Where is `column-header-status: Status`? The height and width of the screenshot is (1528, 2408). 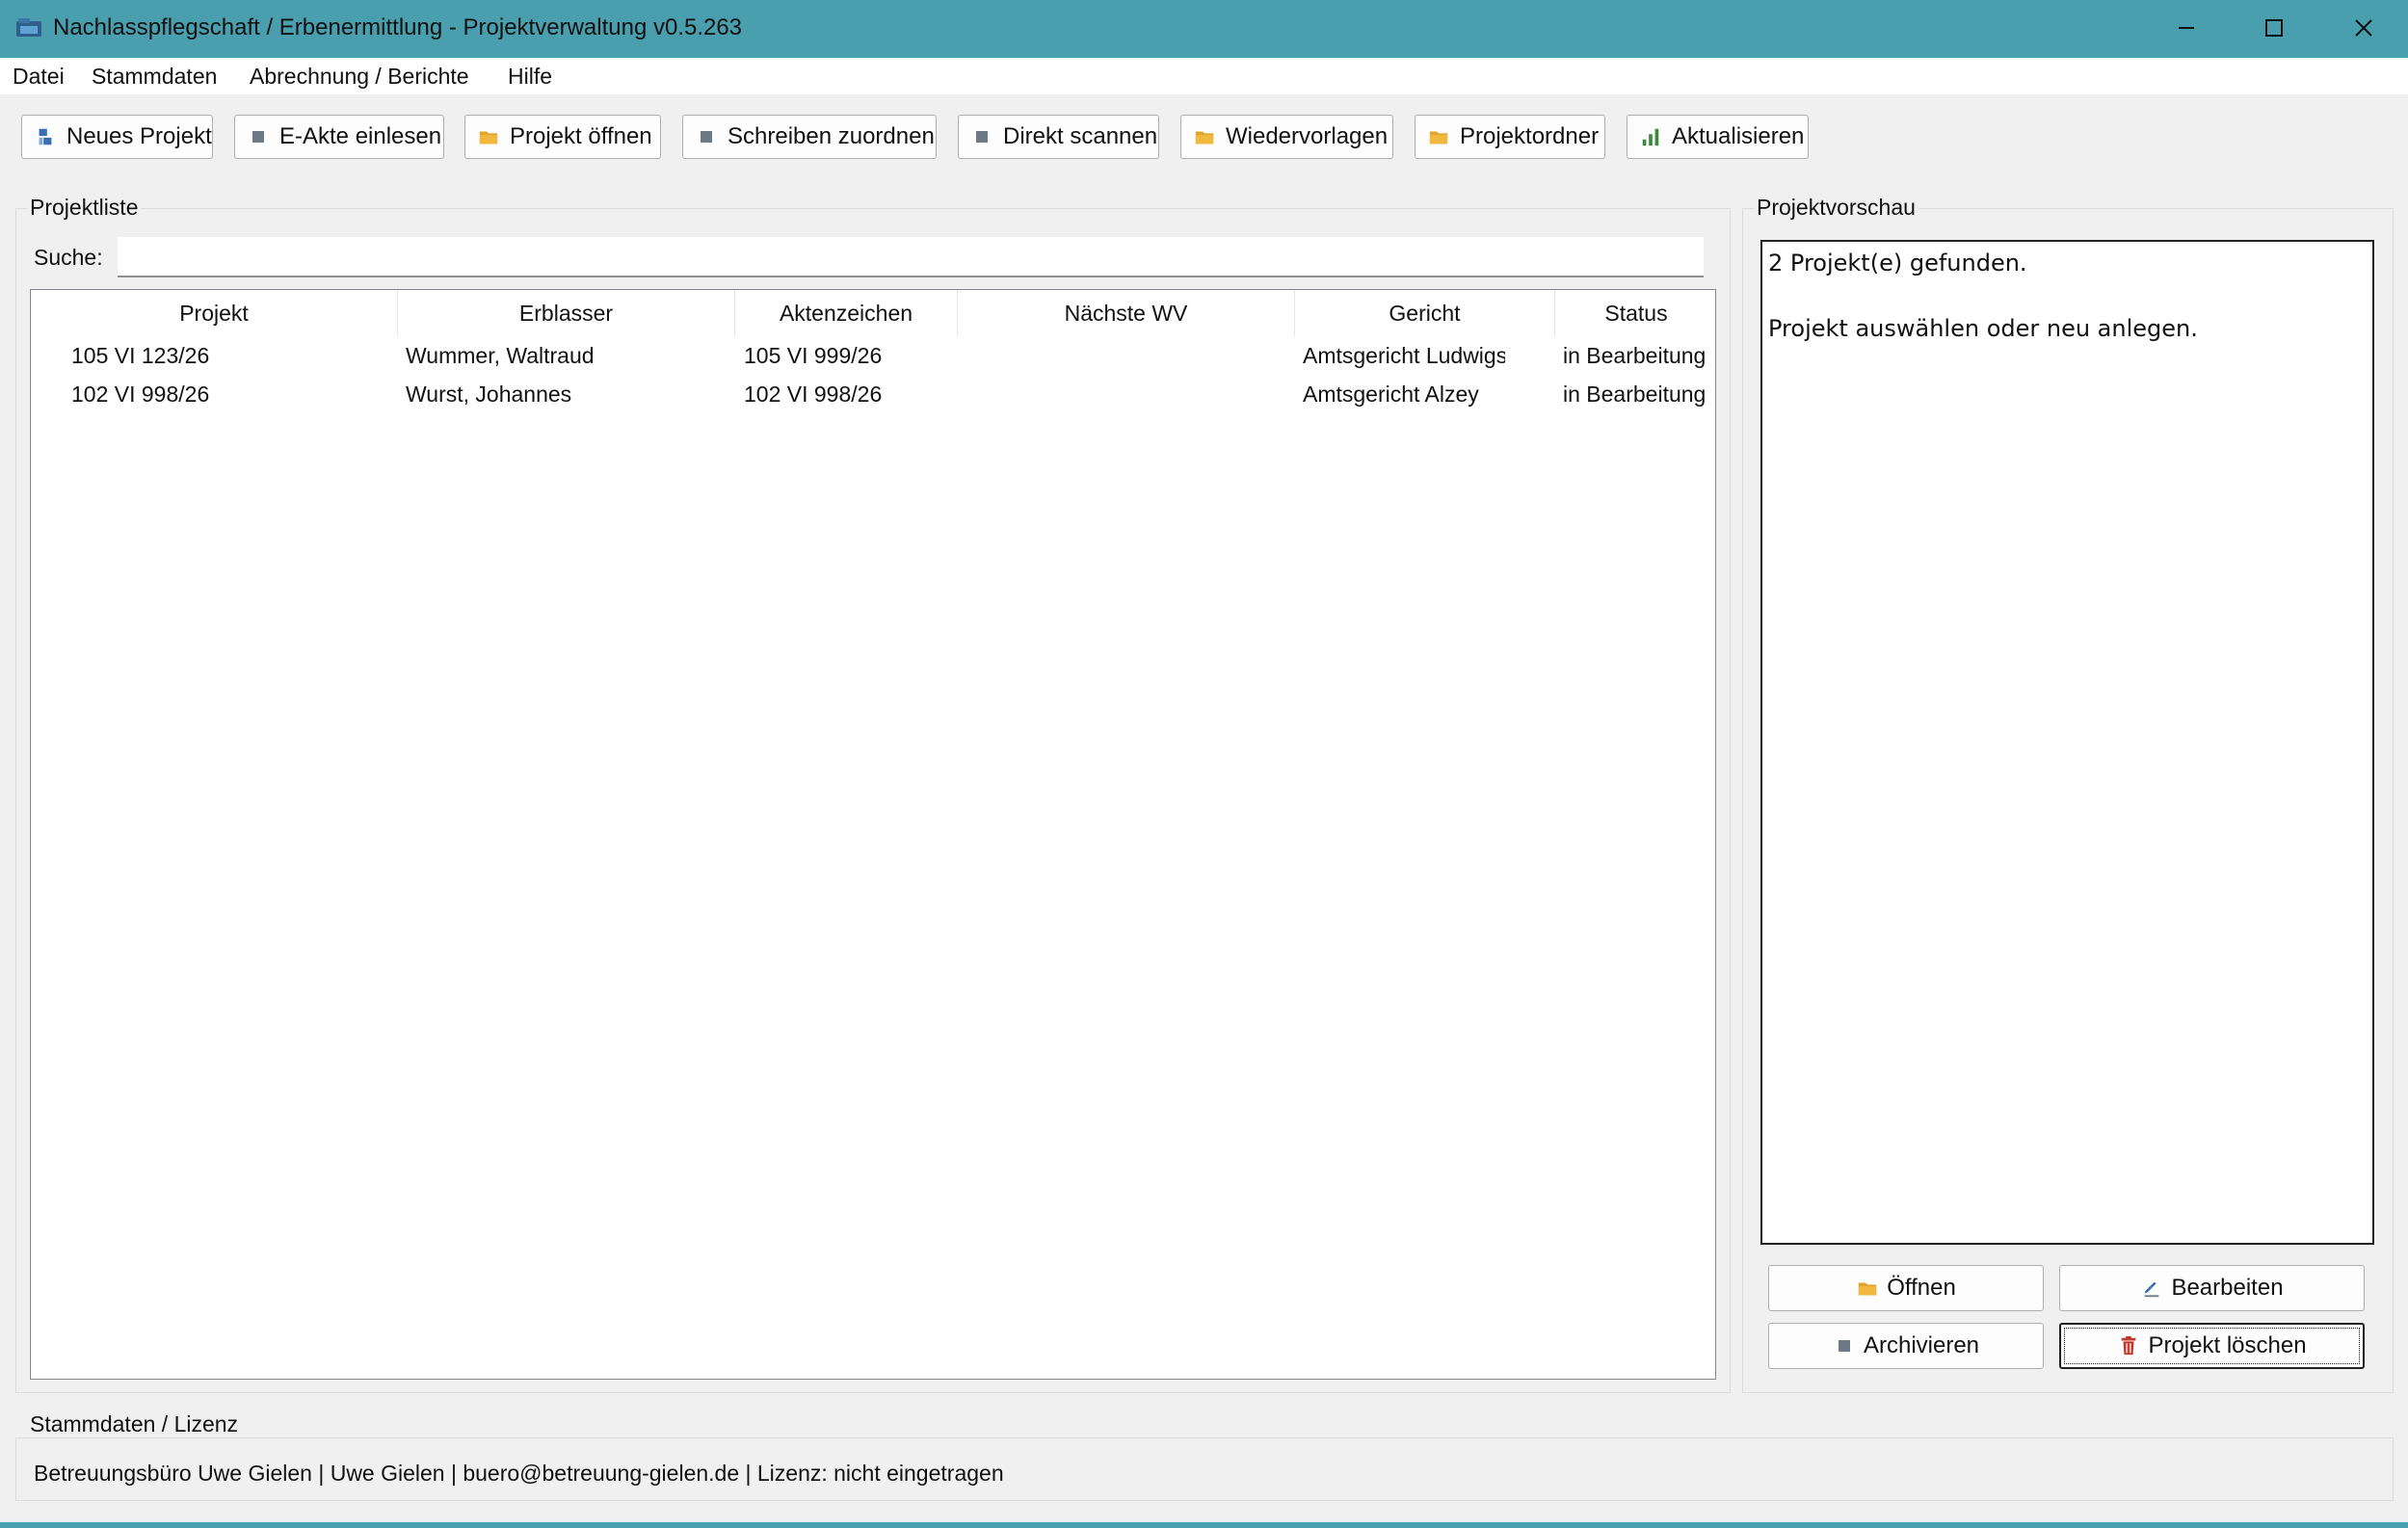
column-header-status: Status is located at coordinates (1635, 313).